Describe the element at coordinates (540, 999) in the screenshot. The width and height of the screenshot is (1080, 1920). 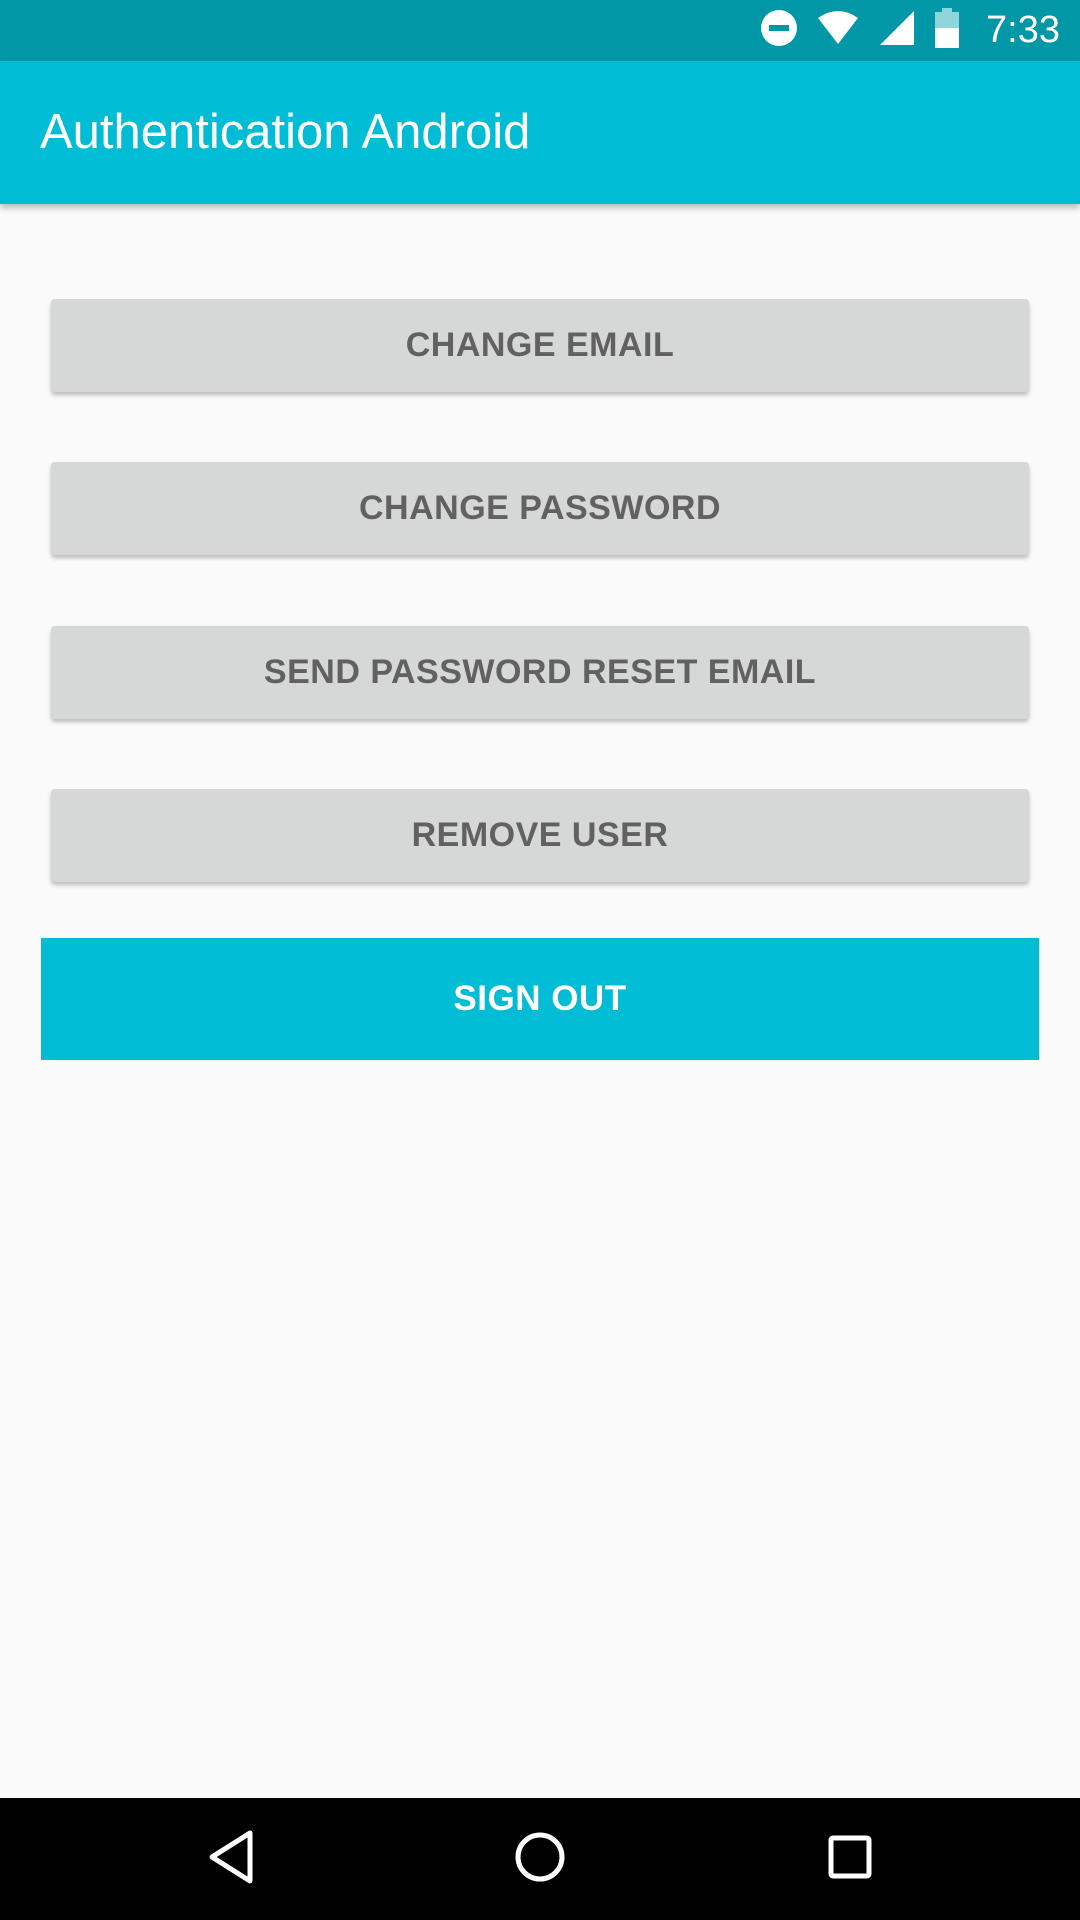
I see `sign-out-button: SIGN OUT` at that location.